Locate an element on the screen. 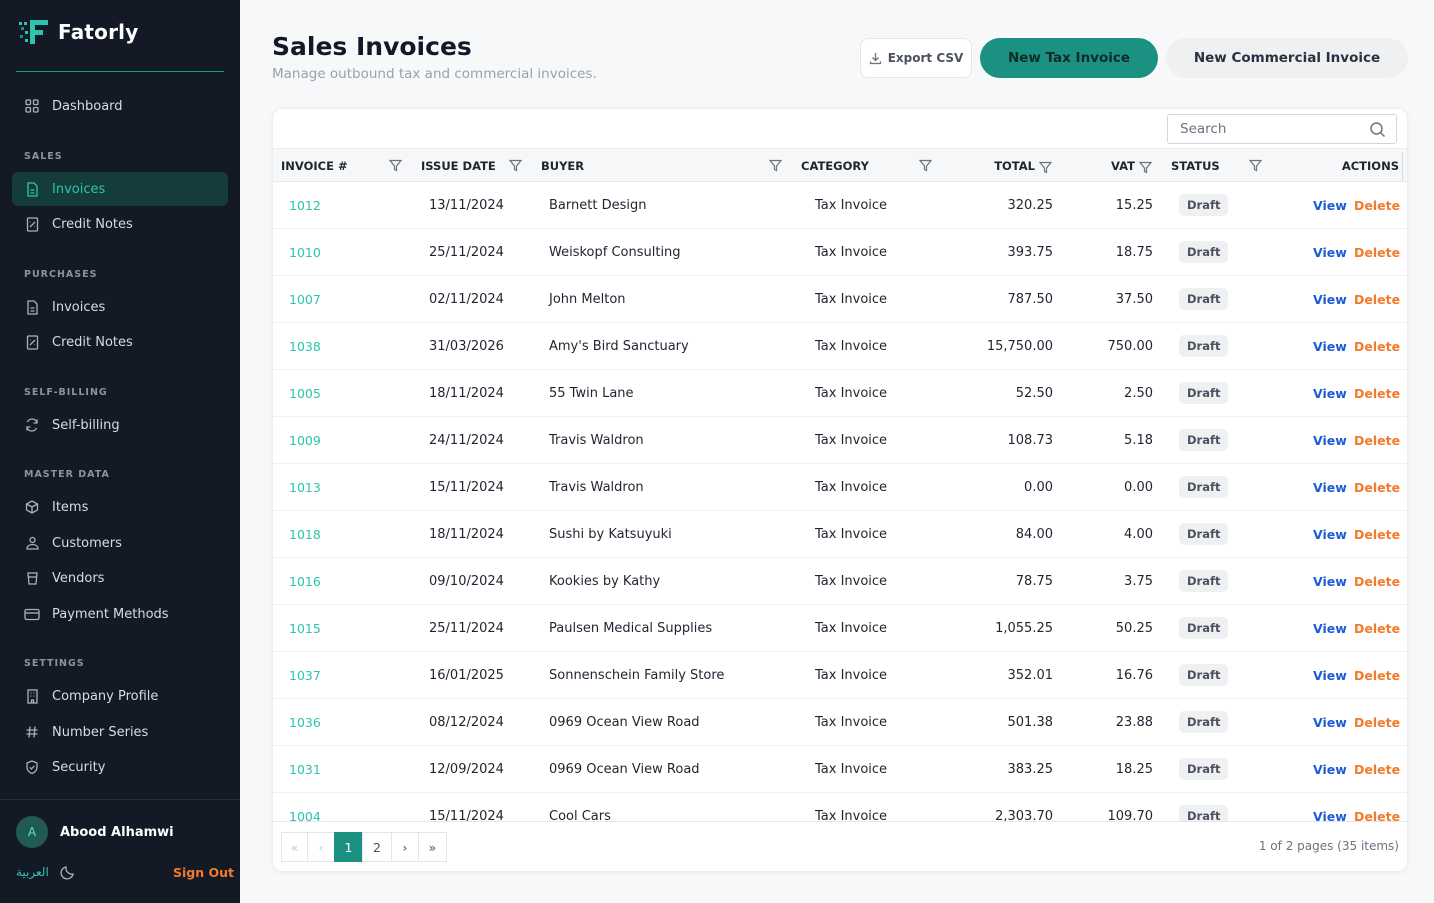 This screenshot has height=903, width=1434. page-2-button: 2 is located at coordinates (377, 847).